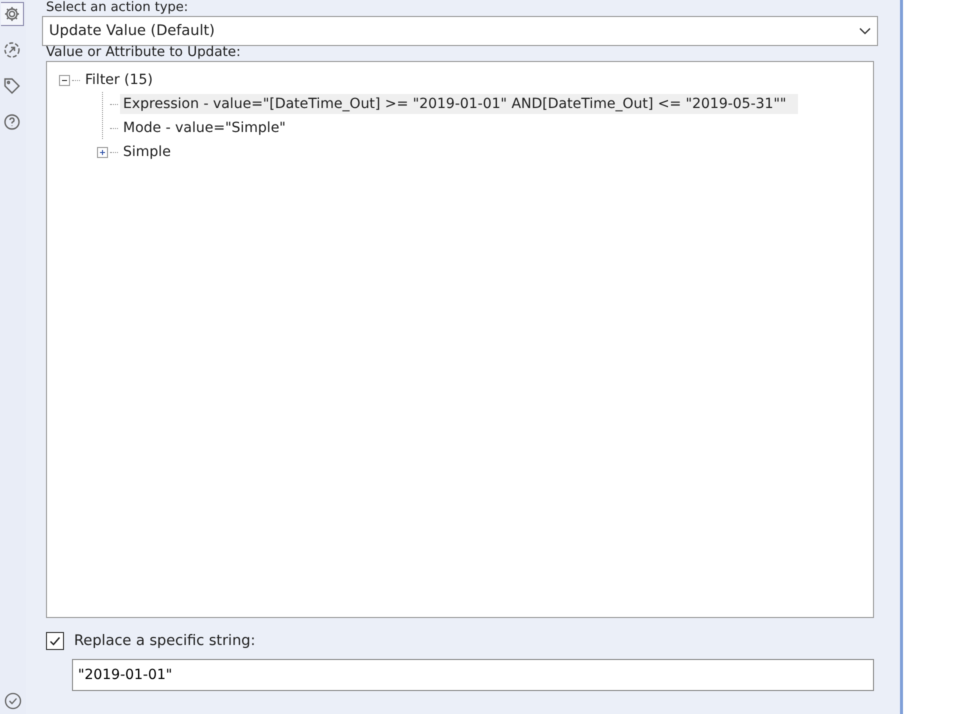  I want to click on replace-label: Replace a specific string:, so click(165, 641).